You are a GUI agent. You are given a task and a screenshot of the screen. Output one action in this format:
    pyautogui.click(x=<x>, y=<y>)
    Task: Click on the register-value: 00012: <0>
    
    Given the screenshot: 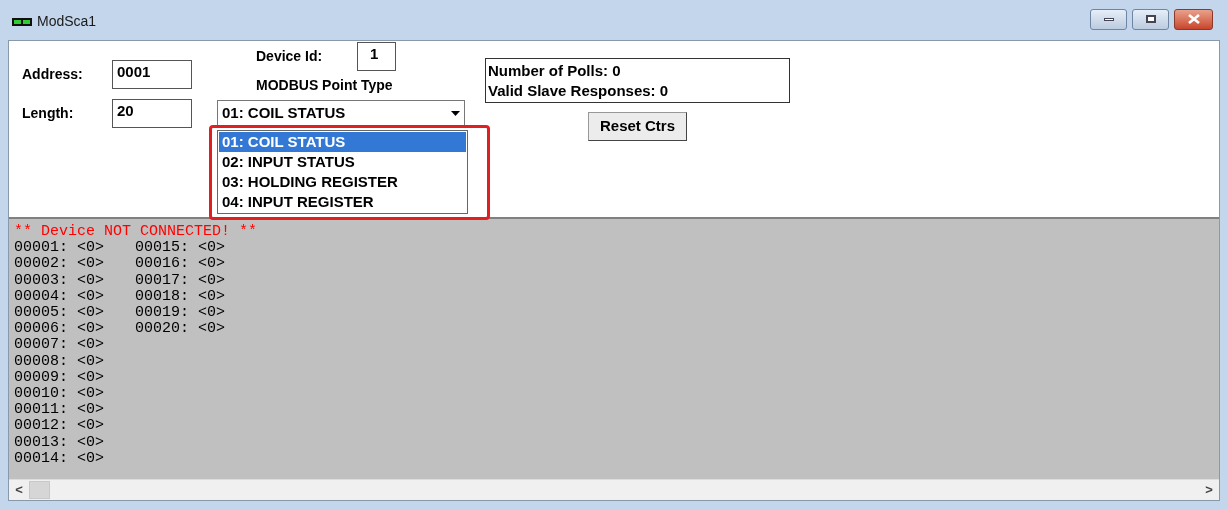 What is the action you would take?
    pyautogui.click(x=59, y=426)
    